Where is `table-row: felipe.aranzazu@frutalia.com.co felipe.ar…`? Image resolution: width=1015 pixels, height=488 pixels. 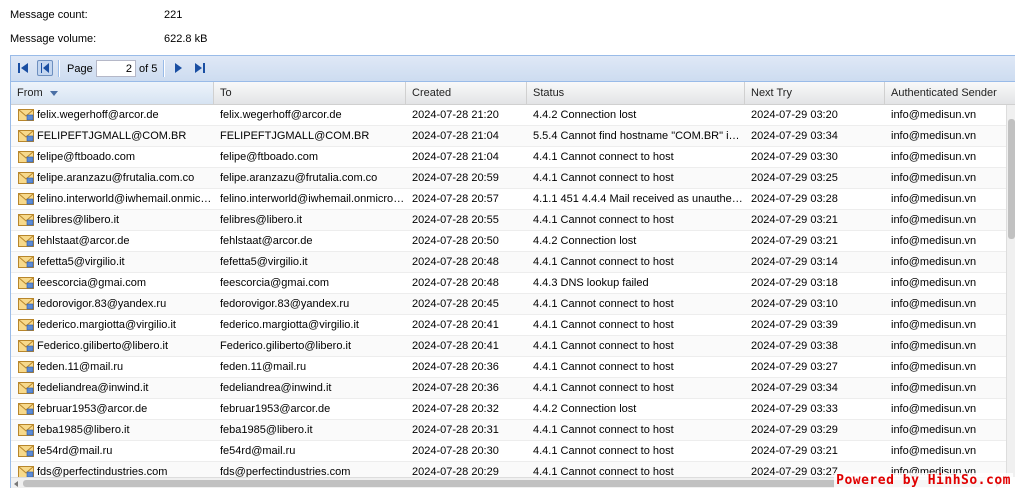
table-row: felipe.aranzazu@frutalia.com.co felipe.ar… is located at coordinates (508, 178).